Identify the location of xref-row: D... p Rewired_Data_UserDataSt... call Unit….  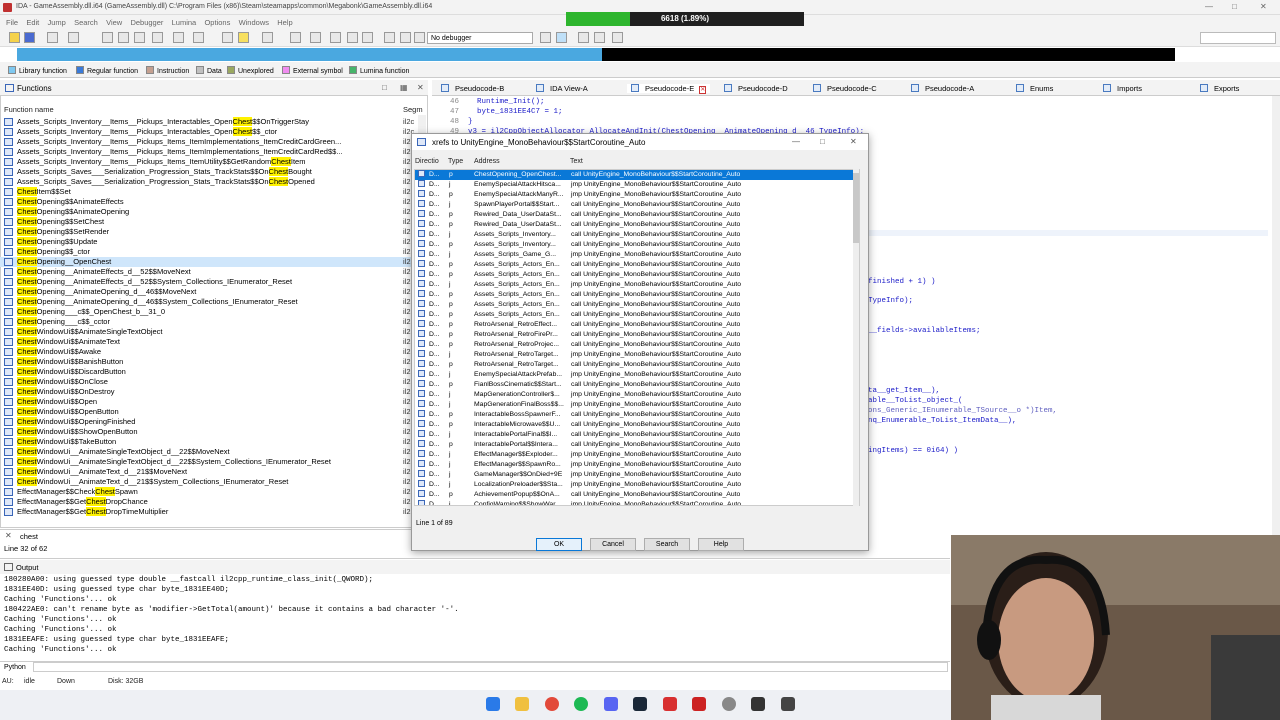
(637, 215).